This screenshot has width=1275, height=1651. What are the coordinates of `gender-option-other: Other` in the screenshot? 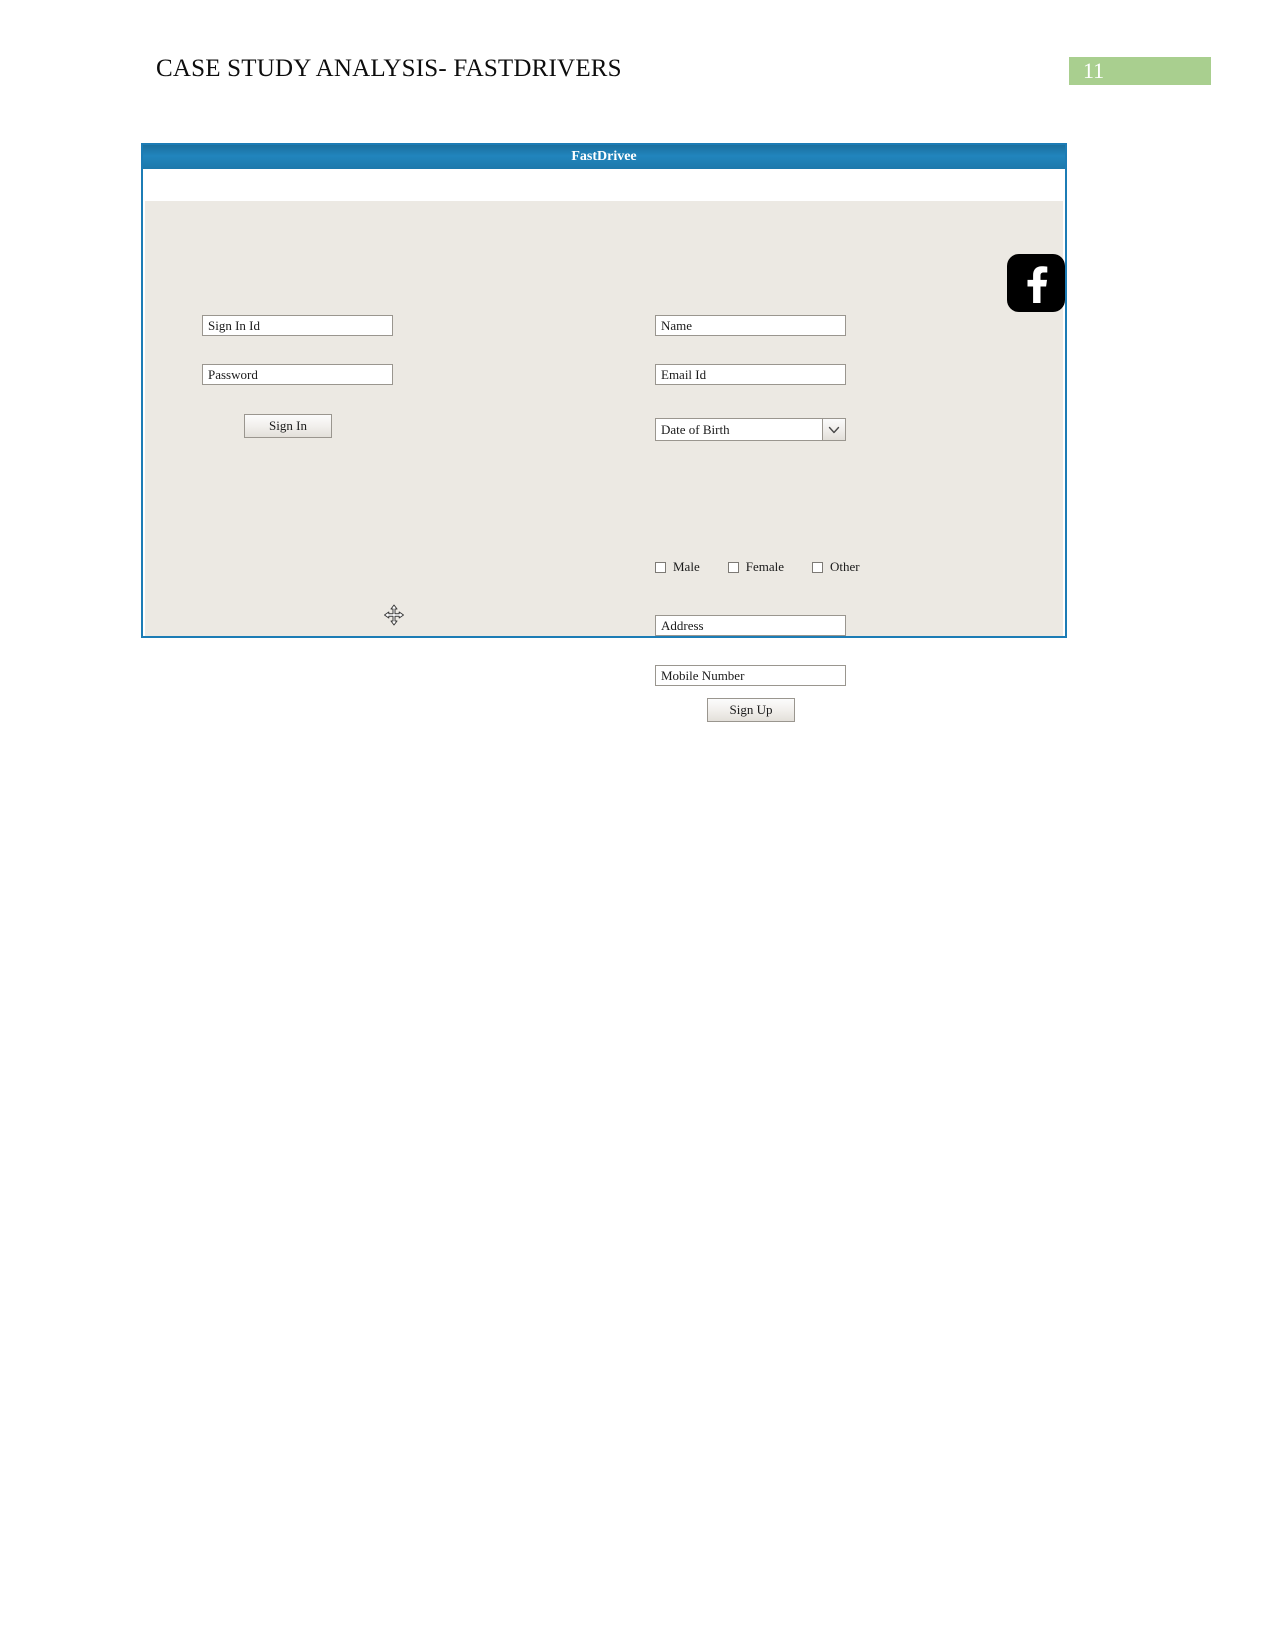 It's located at (835, 567).